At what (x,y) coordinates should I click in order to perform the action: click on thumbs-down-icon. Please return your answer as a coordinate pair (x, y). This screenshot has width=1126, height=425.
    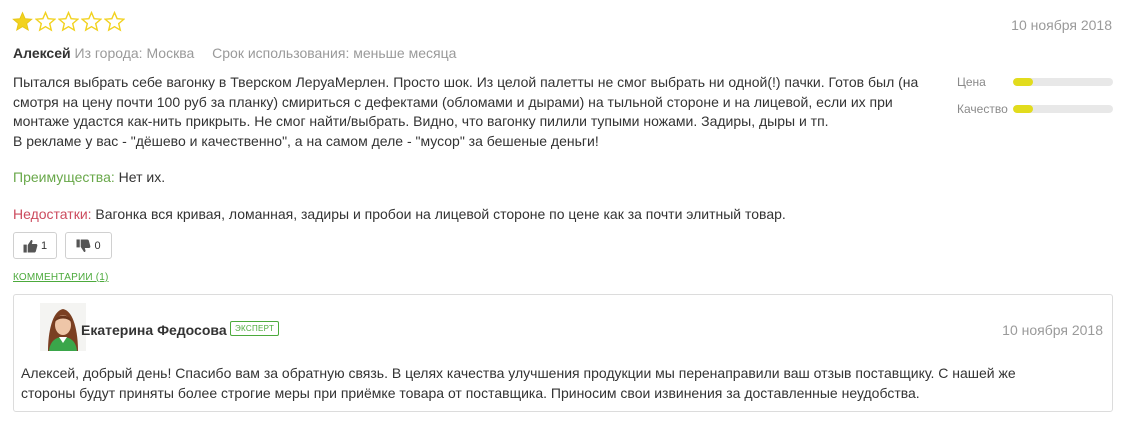
    Looking at the image, I should click on (83, 245).